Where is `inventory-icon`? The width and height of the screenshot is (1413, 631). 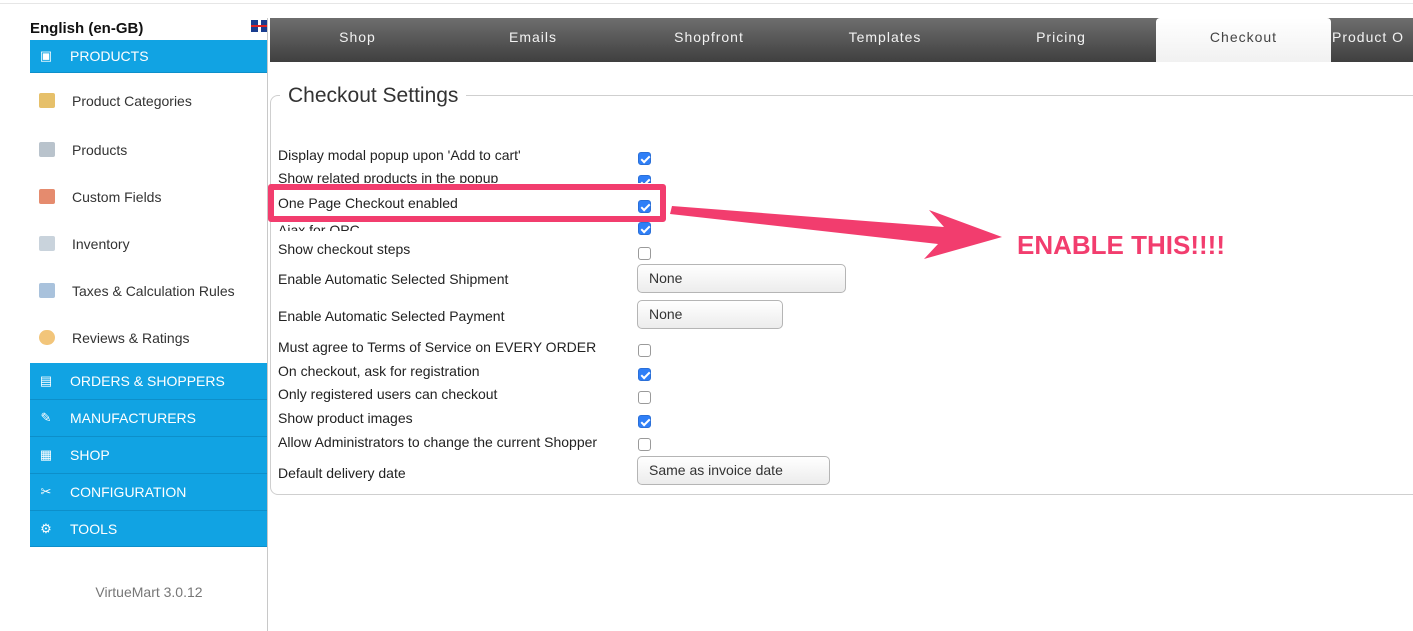 inventory-icon is located at coordinates (47, 243).